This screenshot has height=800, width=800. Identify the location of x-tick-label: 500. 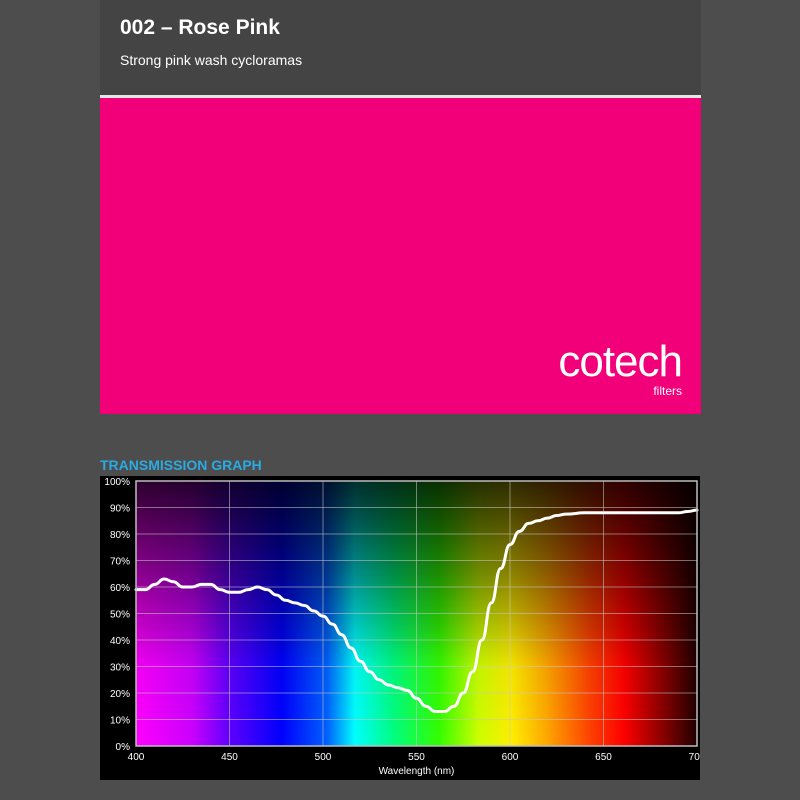
(323, 757).